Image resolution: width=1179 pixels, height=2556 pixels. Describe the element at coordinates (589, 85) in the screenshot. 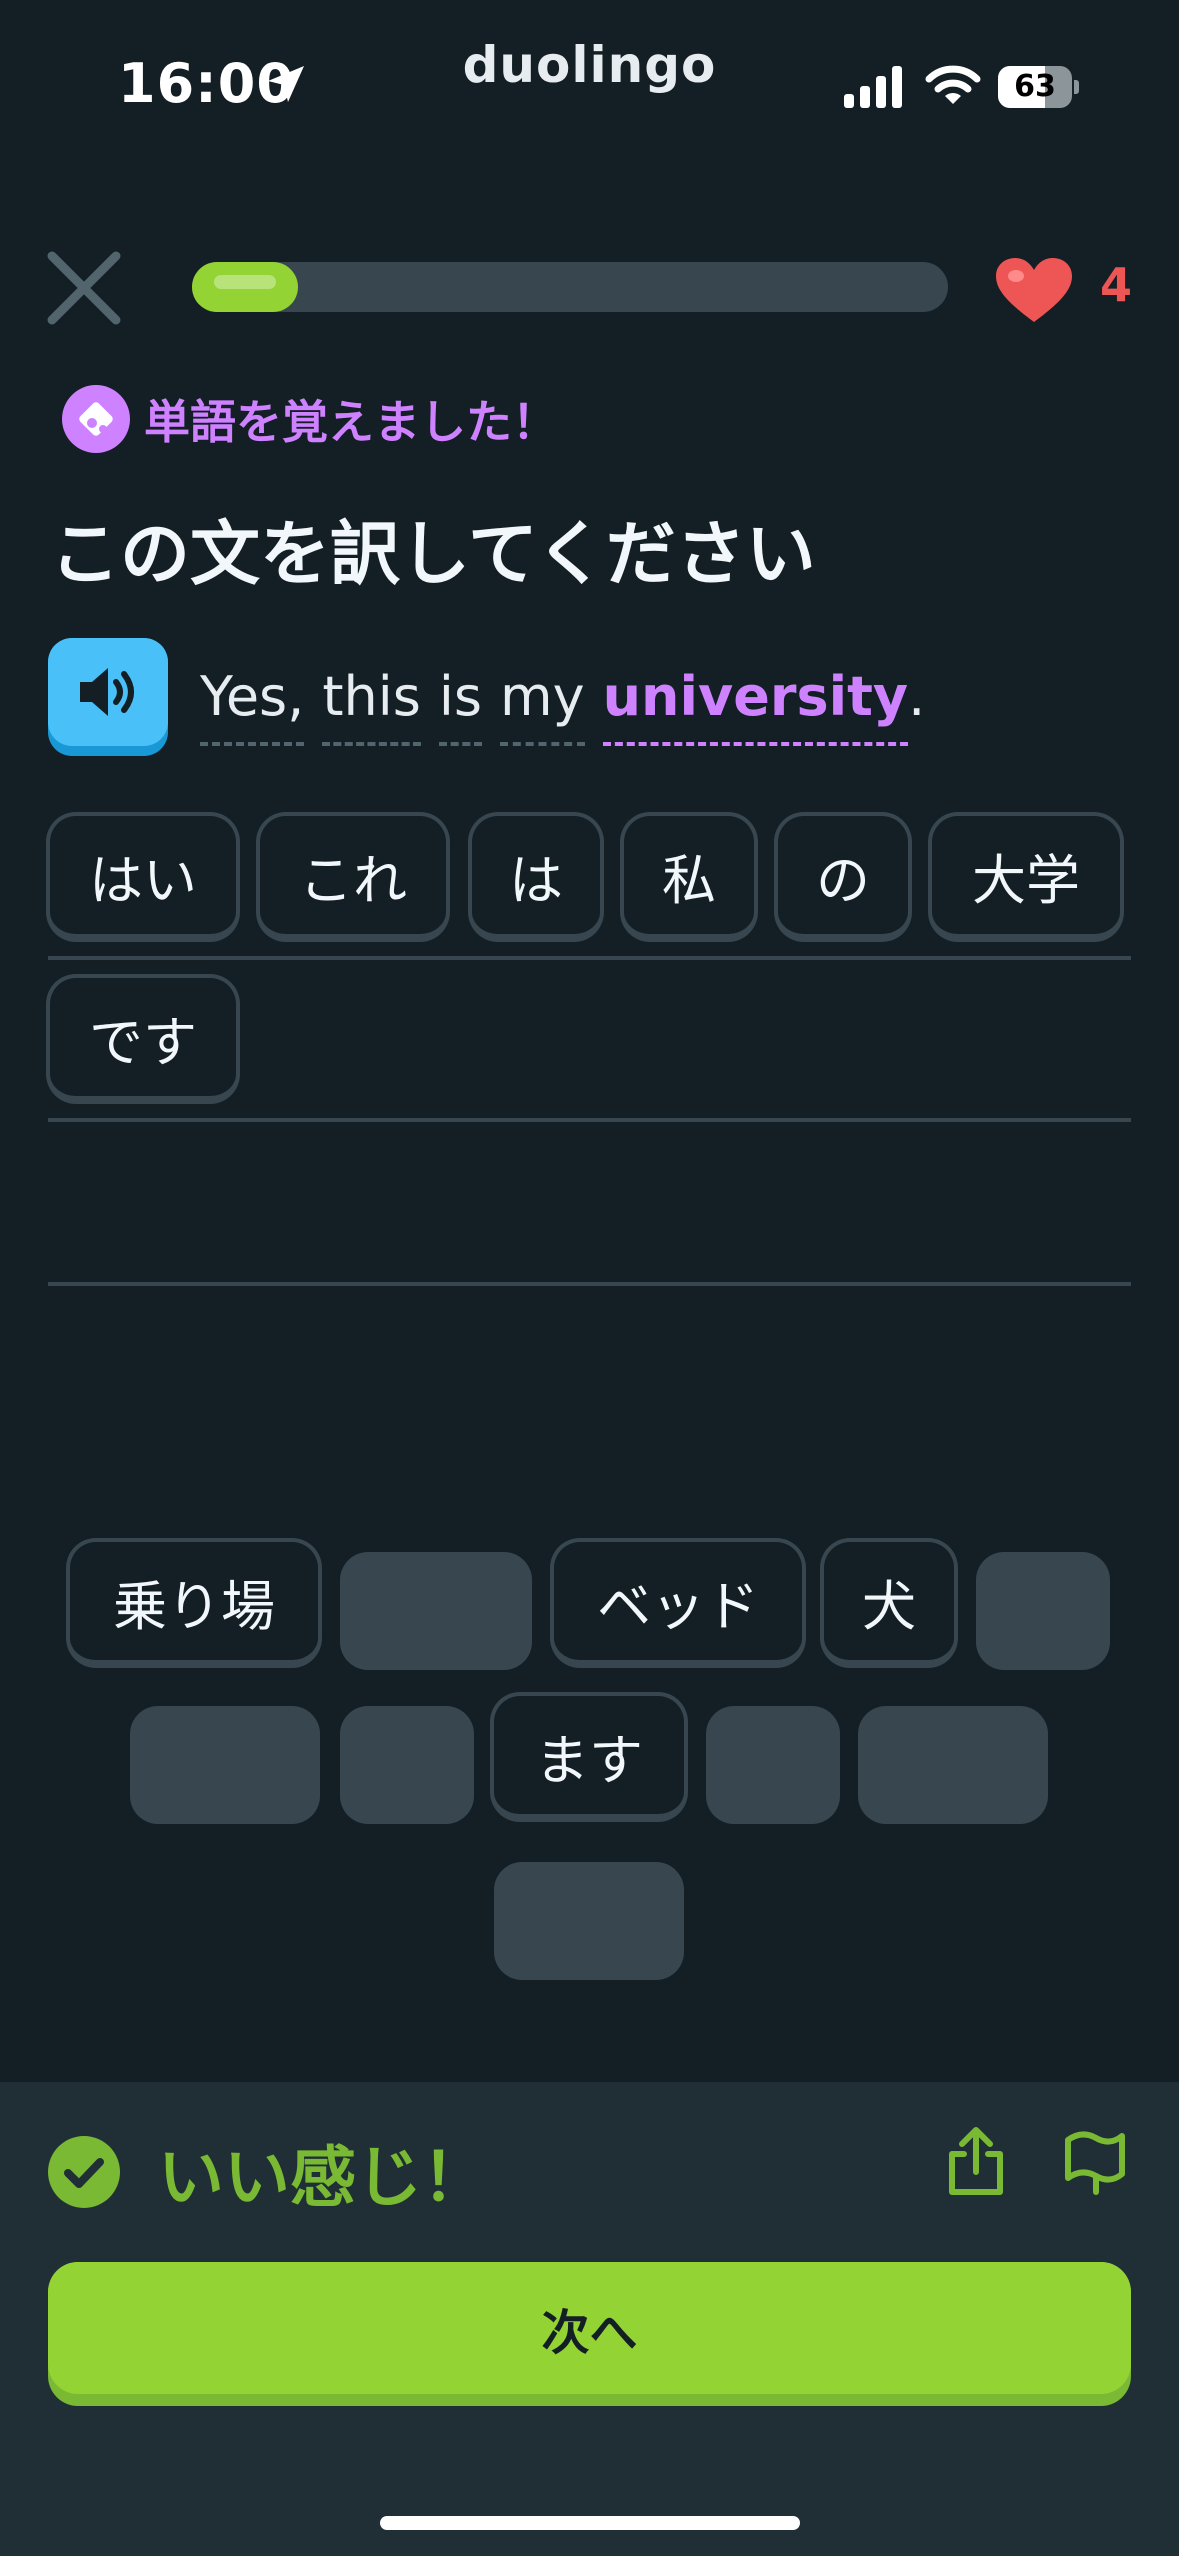

I see `status-bar: 16:00 duolingo 63` at that location.